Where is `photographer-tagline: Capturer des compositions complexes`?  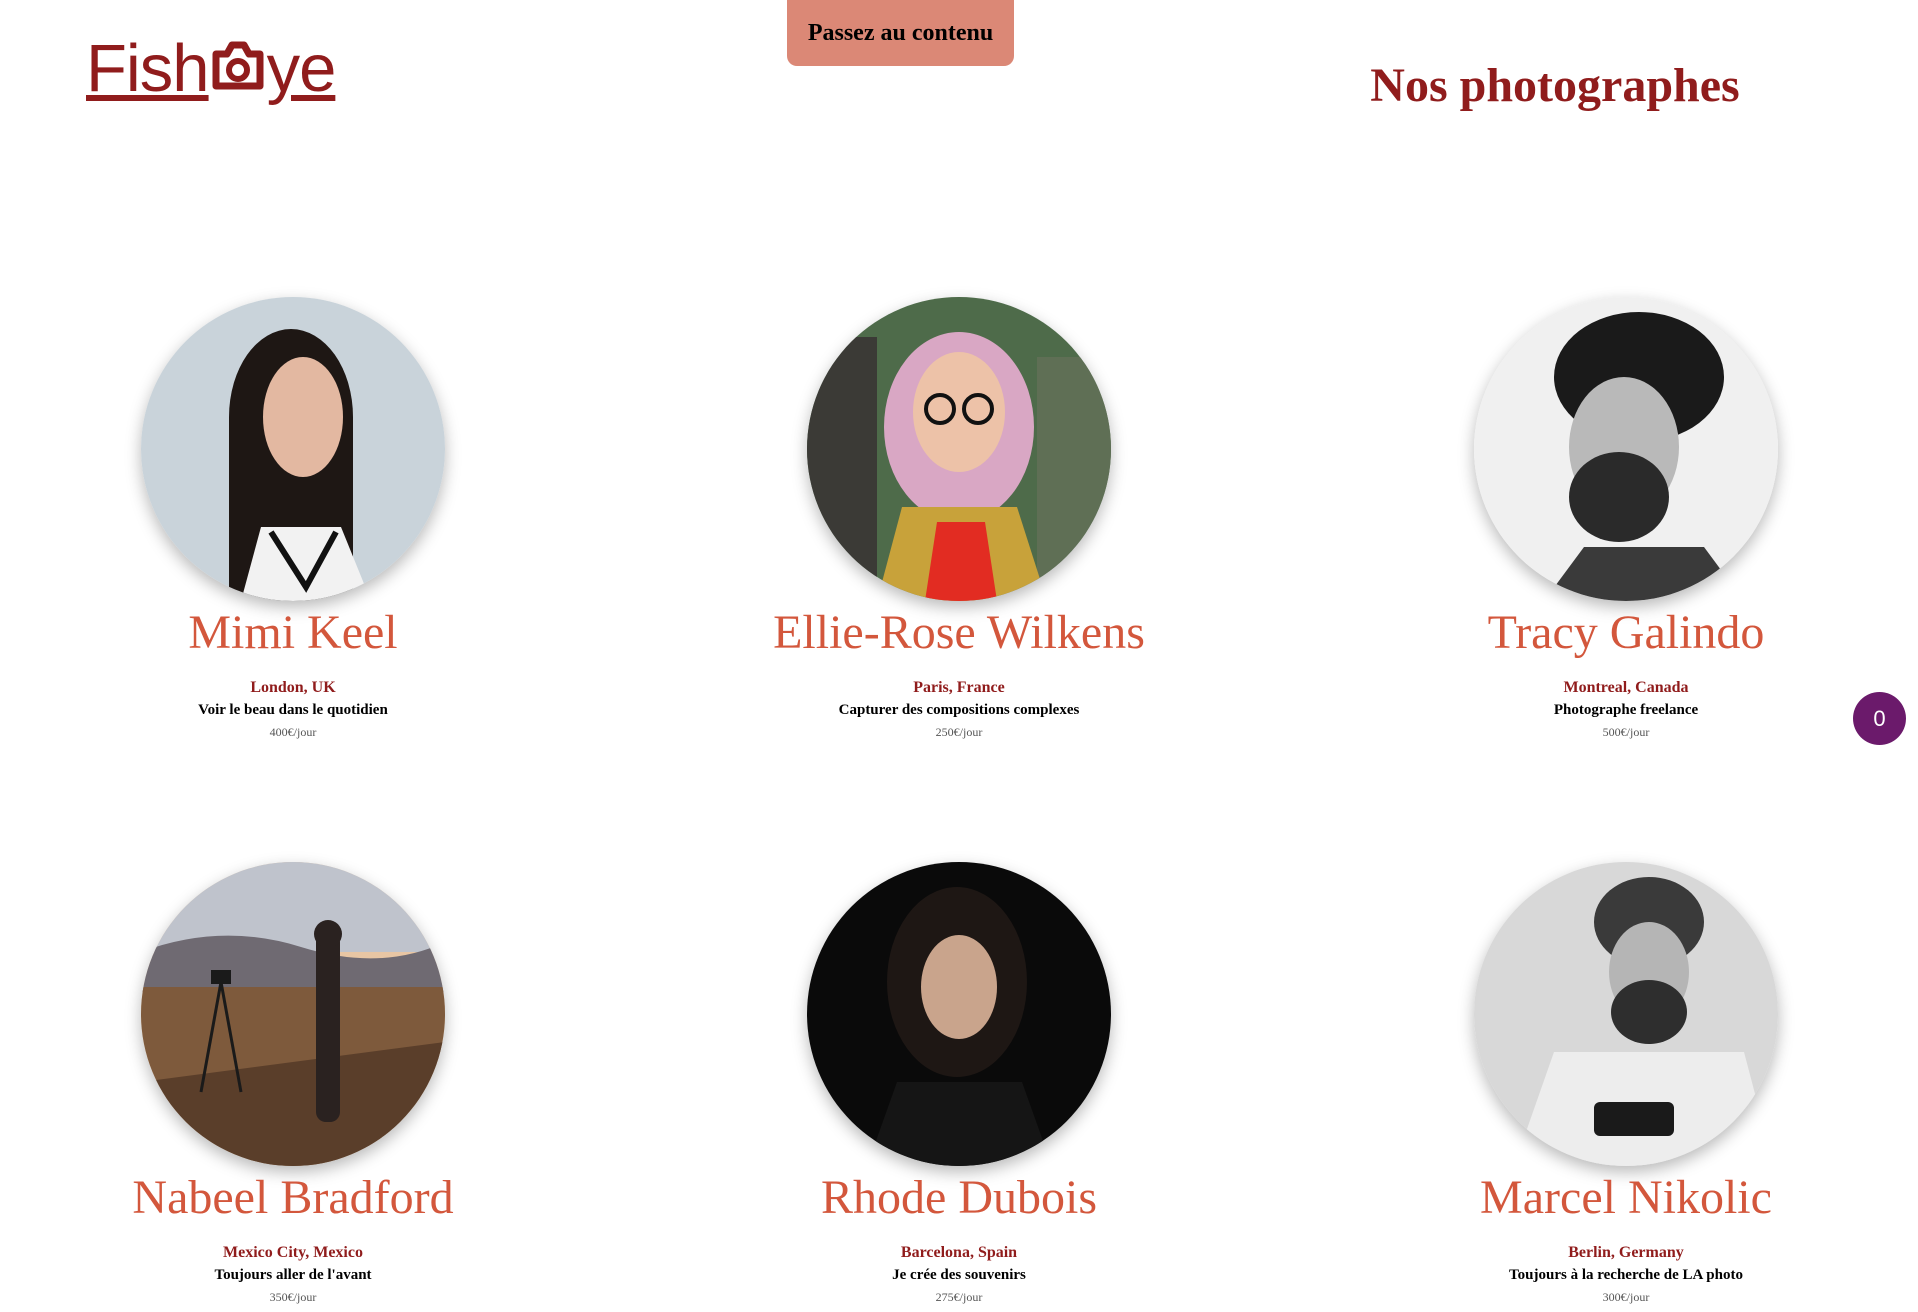 photographer-tagline: Capturer des compositions complexes is located at coordinates (959, 710).